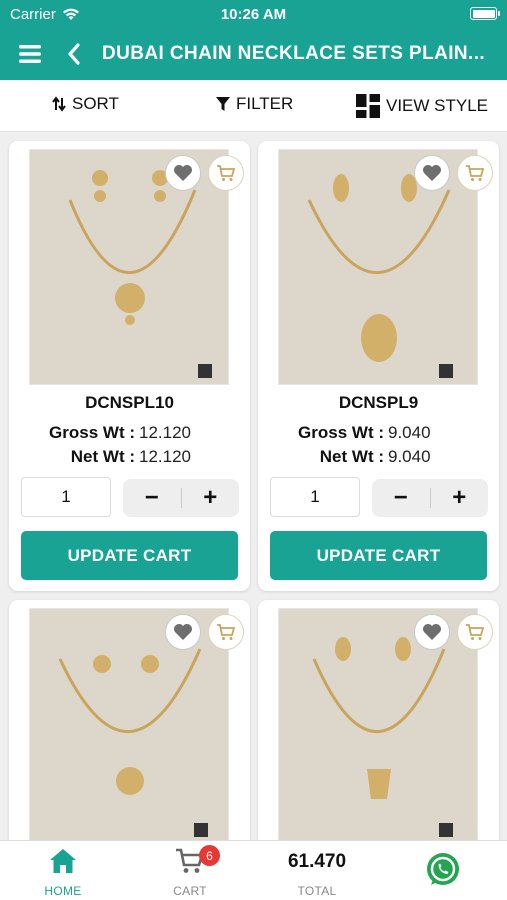 This screenshot has width=507, height=900. I want to click on tab-home: HOME, so click(63, 870).